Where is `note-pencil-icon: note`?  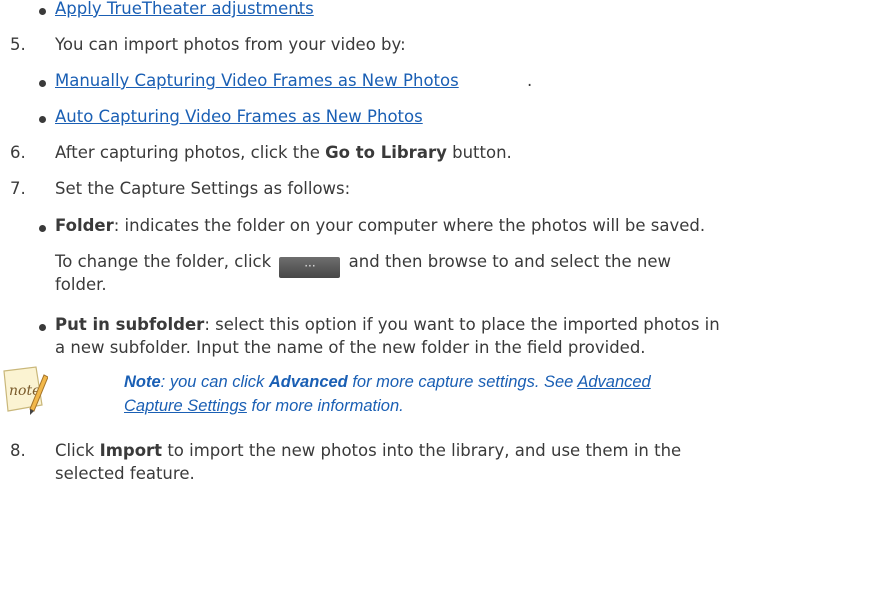 note-pencil-icon: note is located at coordinates (24, 391).